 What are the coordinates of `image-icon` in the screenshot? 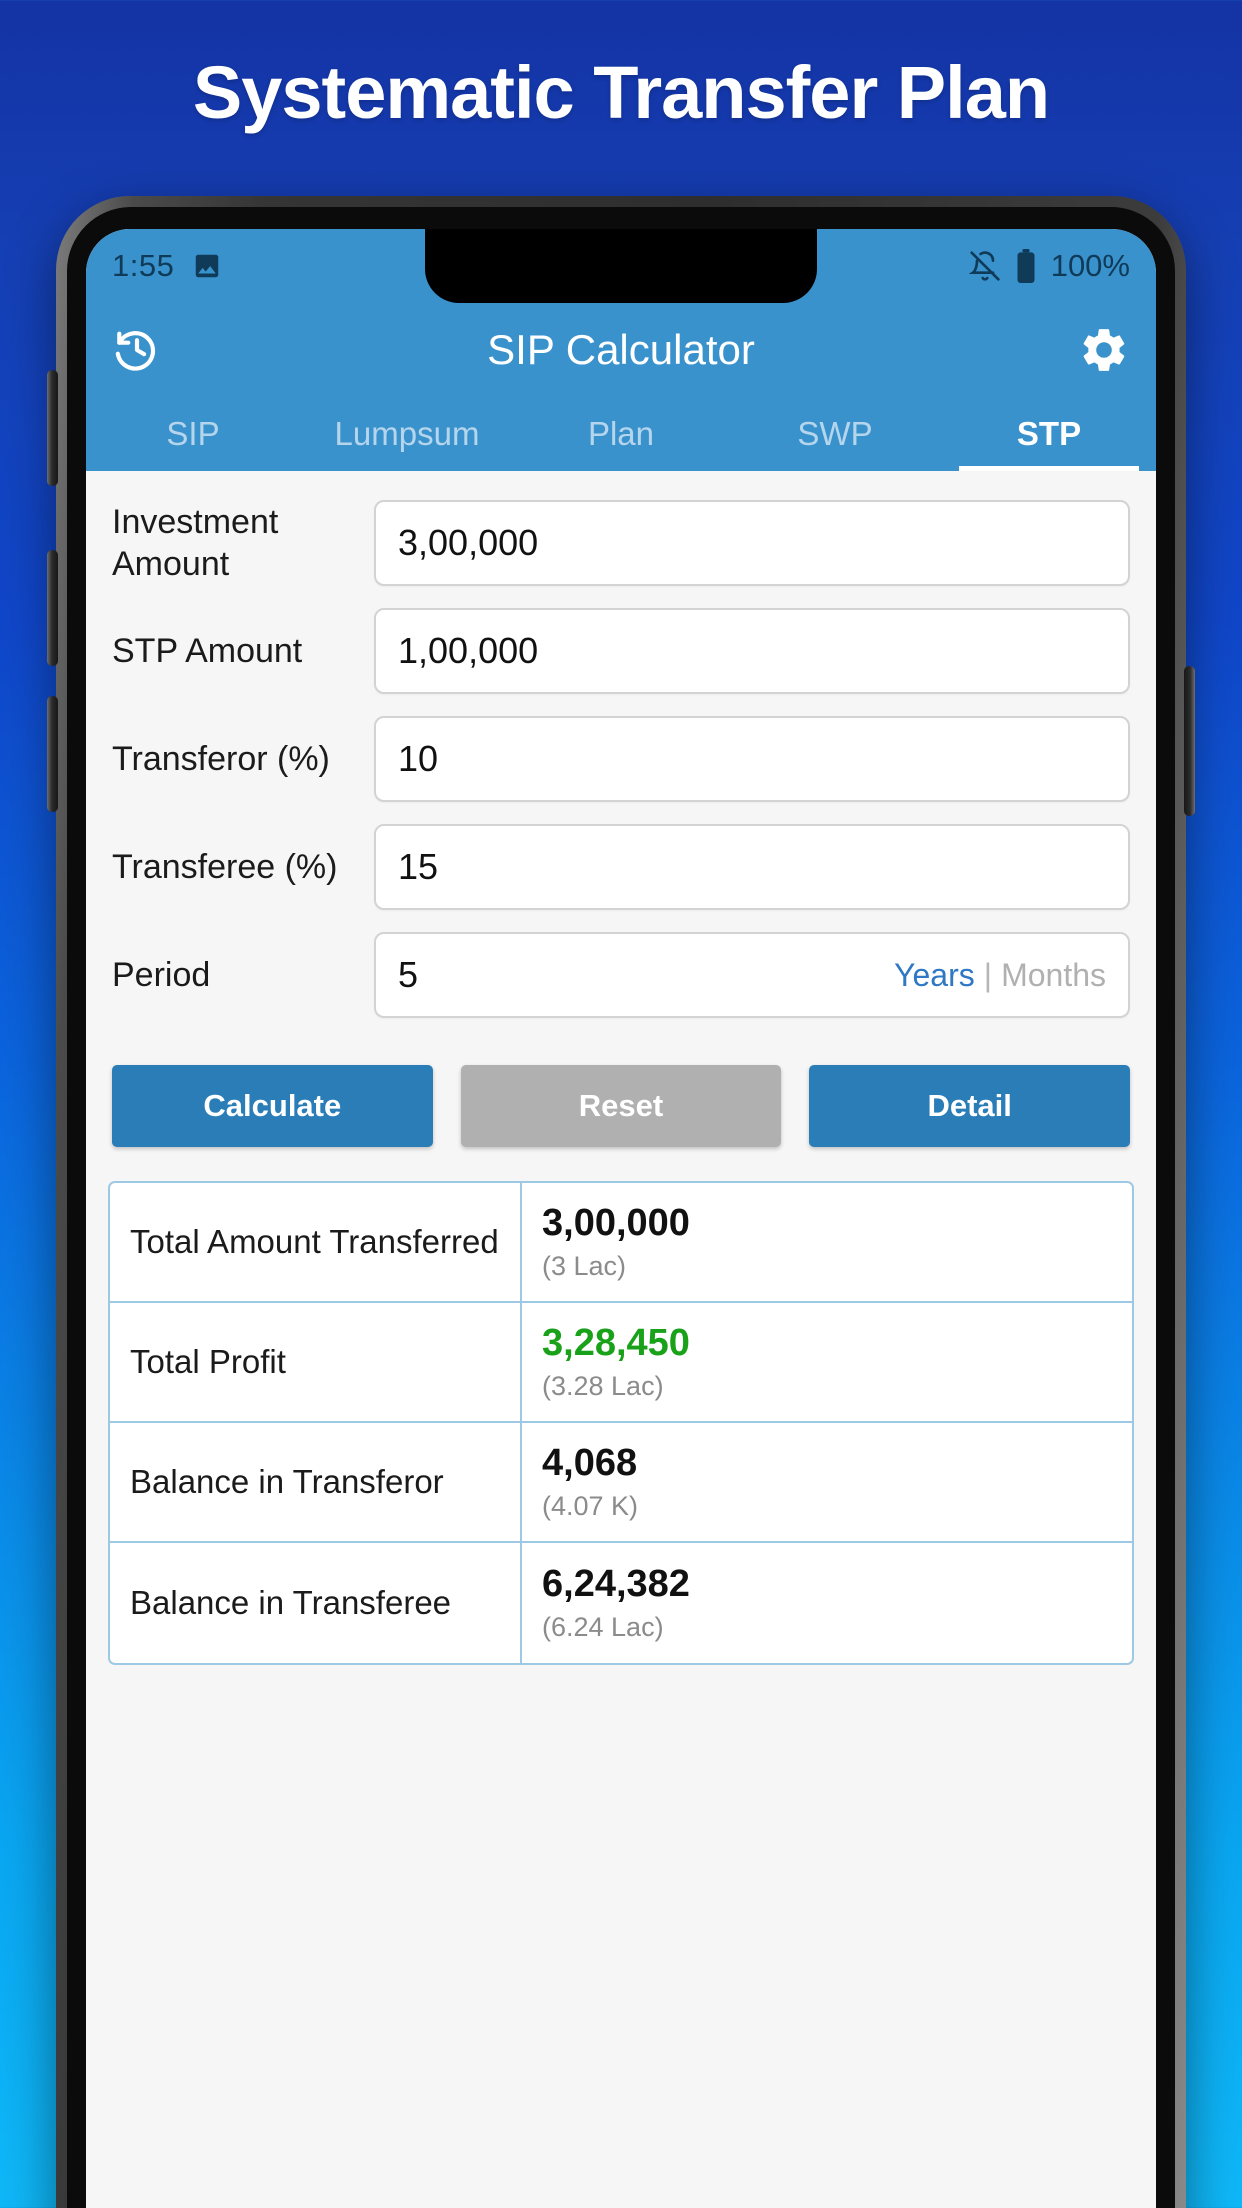 It's located at (207, 266).